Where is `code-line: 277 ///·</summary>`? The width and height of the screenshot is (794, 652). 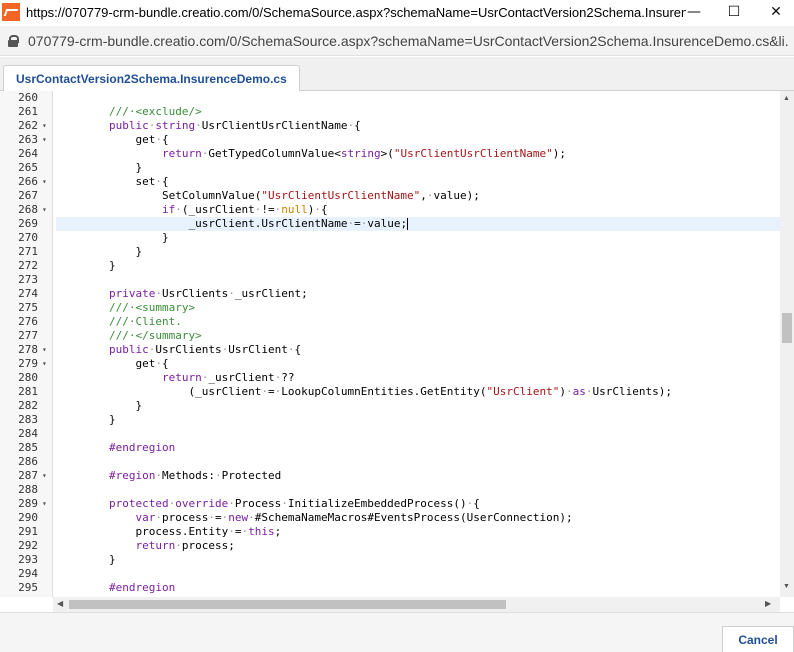
code-line: 277 ///·</summary> is located at coordinates (390, 336).